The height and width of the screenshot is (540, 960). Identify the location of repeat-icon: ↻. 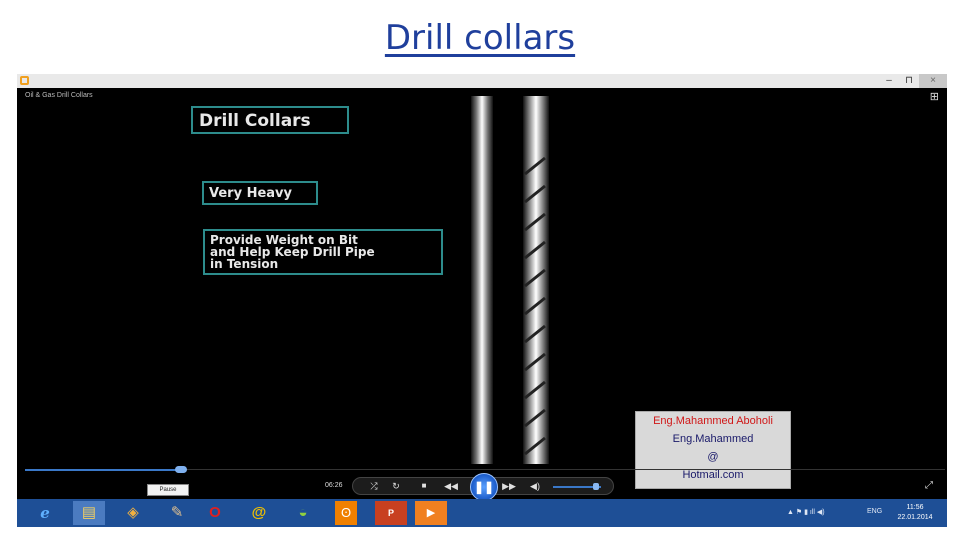
(396, 486).